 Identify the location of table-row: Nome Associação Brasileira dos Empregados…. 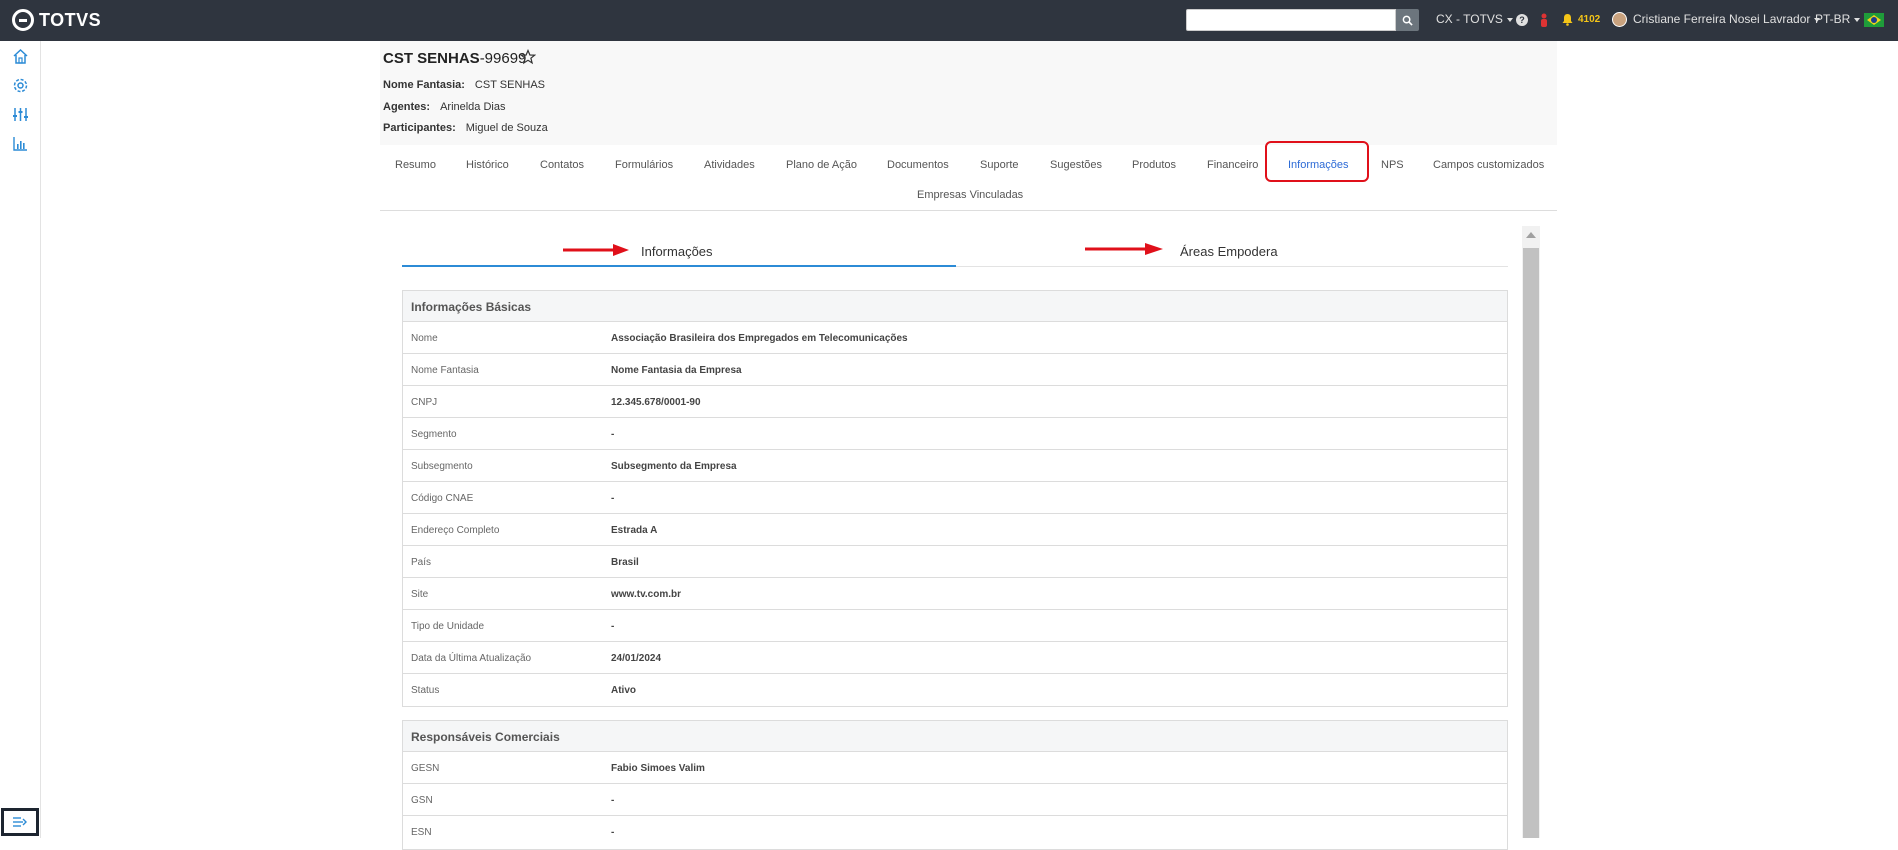
(955, 338).